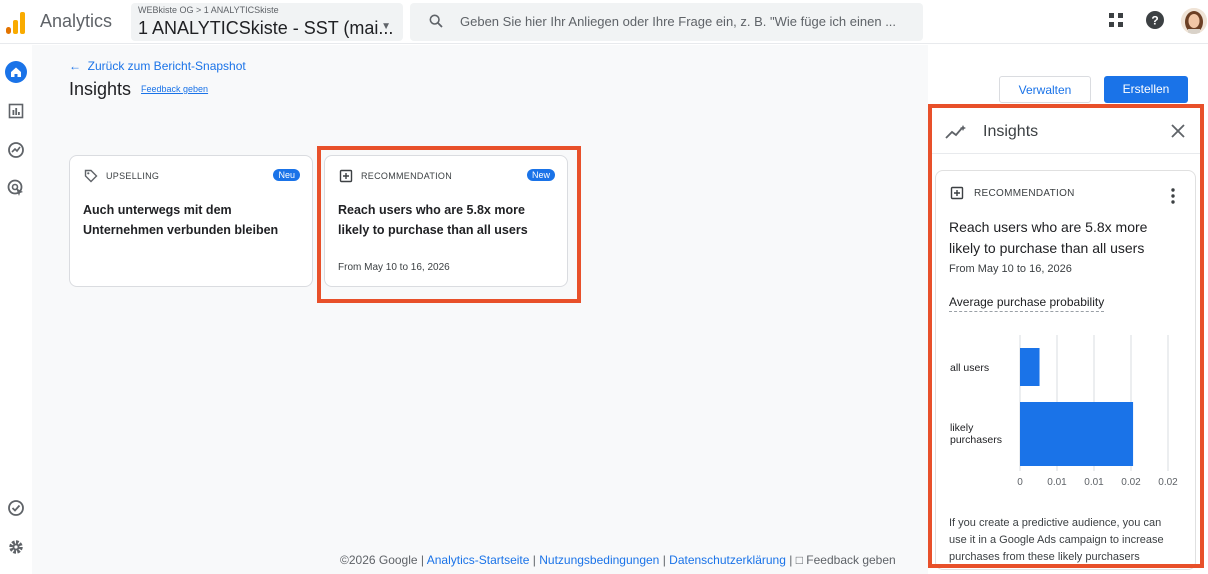  I want to click on app-title: Analytics, so click(76, 21).